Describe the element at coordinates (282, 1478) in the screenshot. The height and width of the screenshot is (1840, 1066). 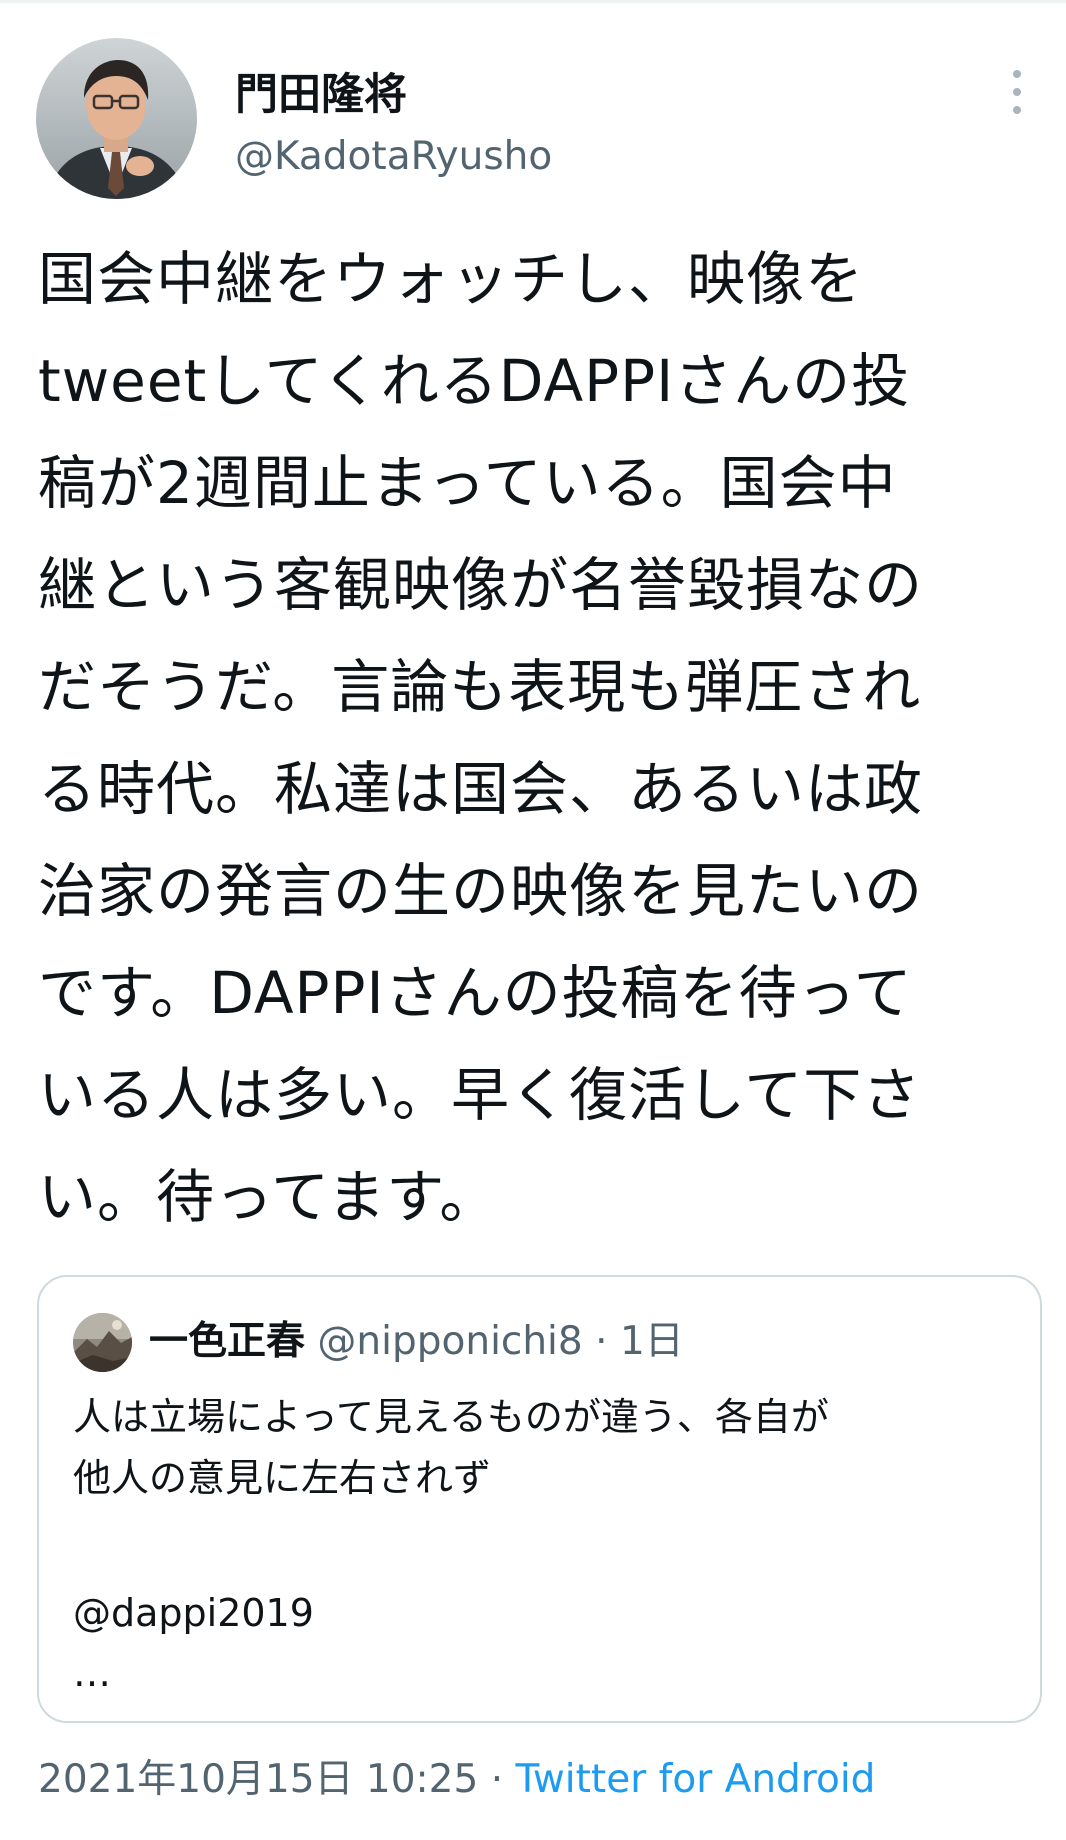
I see `quoted-tweet-line: 他人の意見に左右されず` at that location.